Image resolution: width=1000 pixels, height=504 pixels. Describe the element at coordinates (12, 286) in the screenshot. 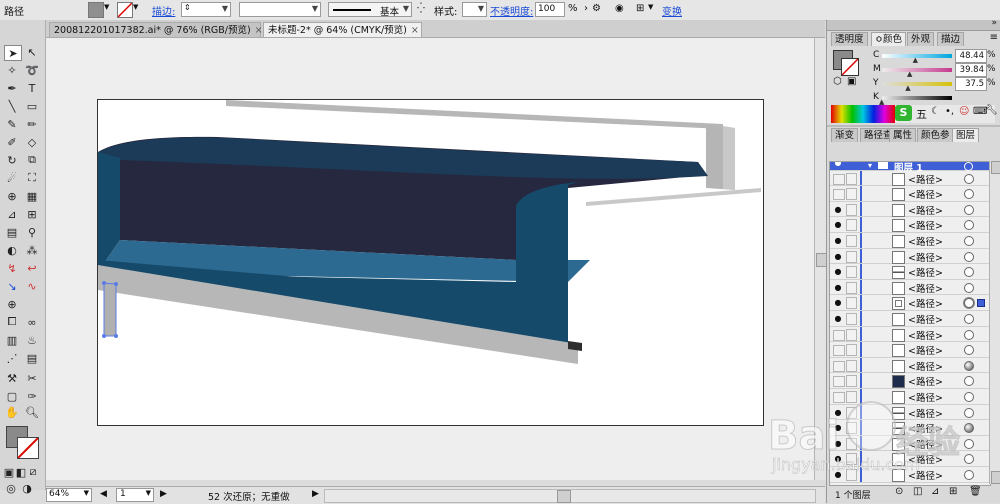

I see `slice-tool-icon: ↘` at that location.